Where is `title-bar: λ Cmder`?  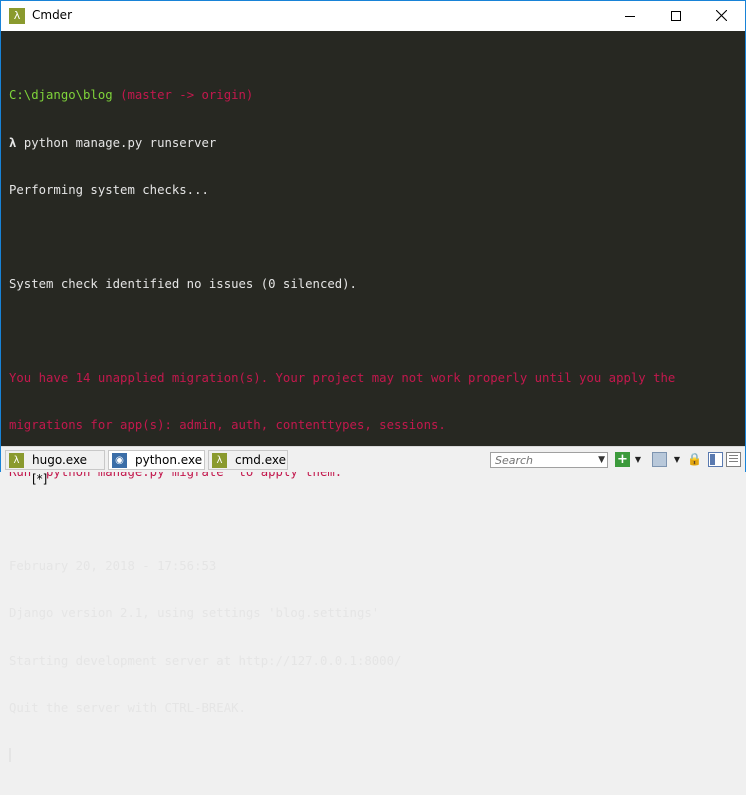 title-bar: λ Cmder is located at coordinates (373, 16).